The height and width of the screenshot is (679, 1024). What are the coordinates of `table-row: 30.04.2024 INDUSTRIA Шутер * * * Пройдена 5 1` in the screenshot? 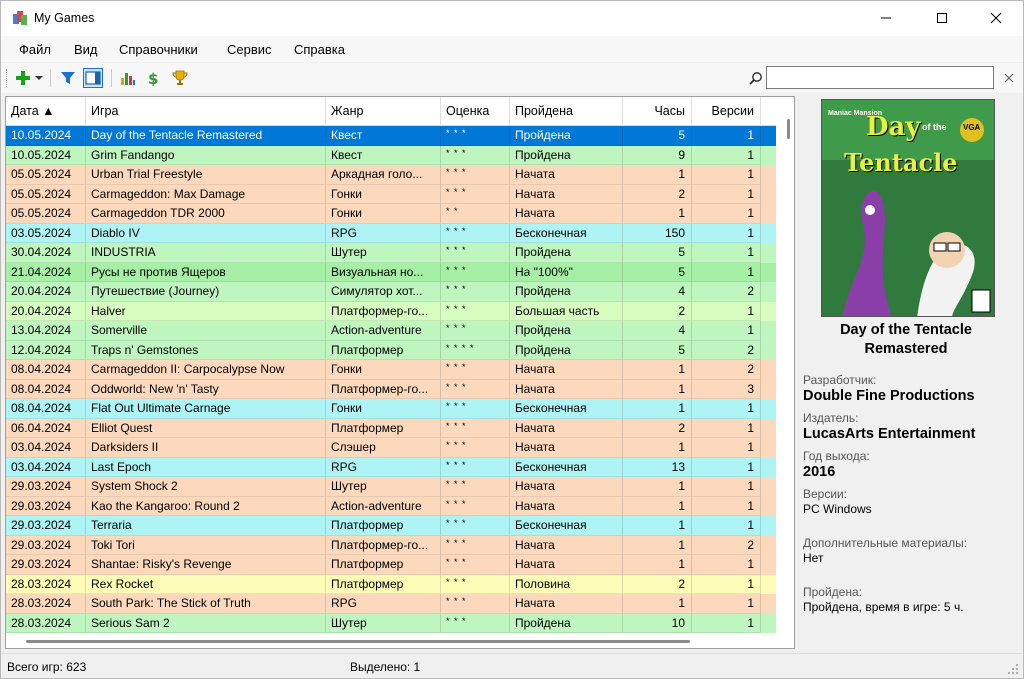 It's located at (391, 253).